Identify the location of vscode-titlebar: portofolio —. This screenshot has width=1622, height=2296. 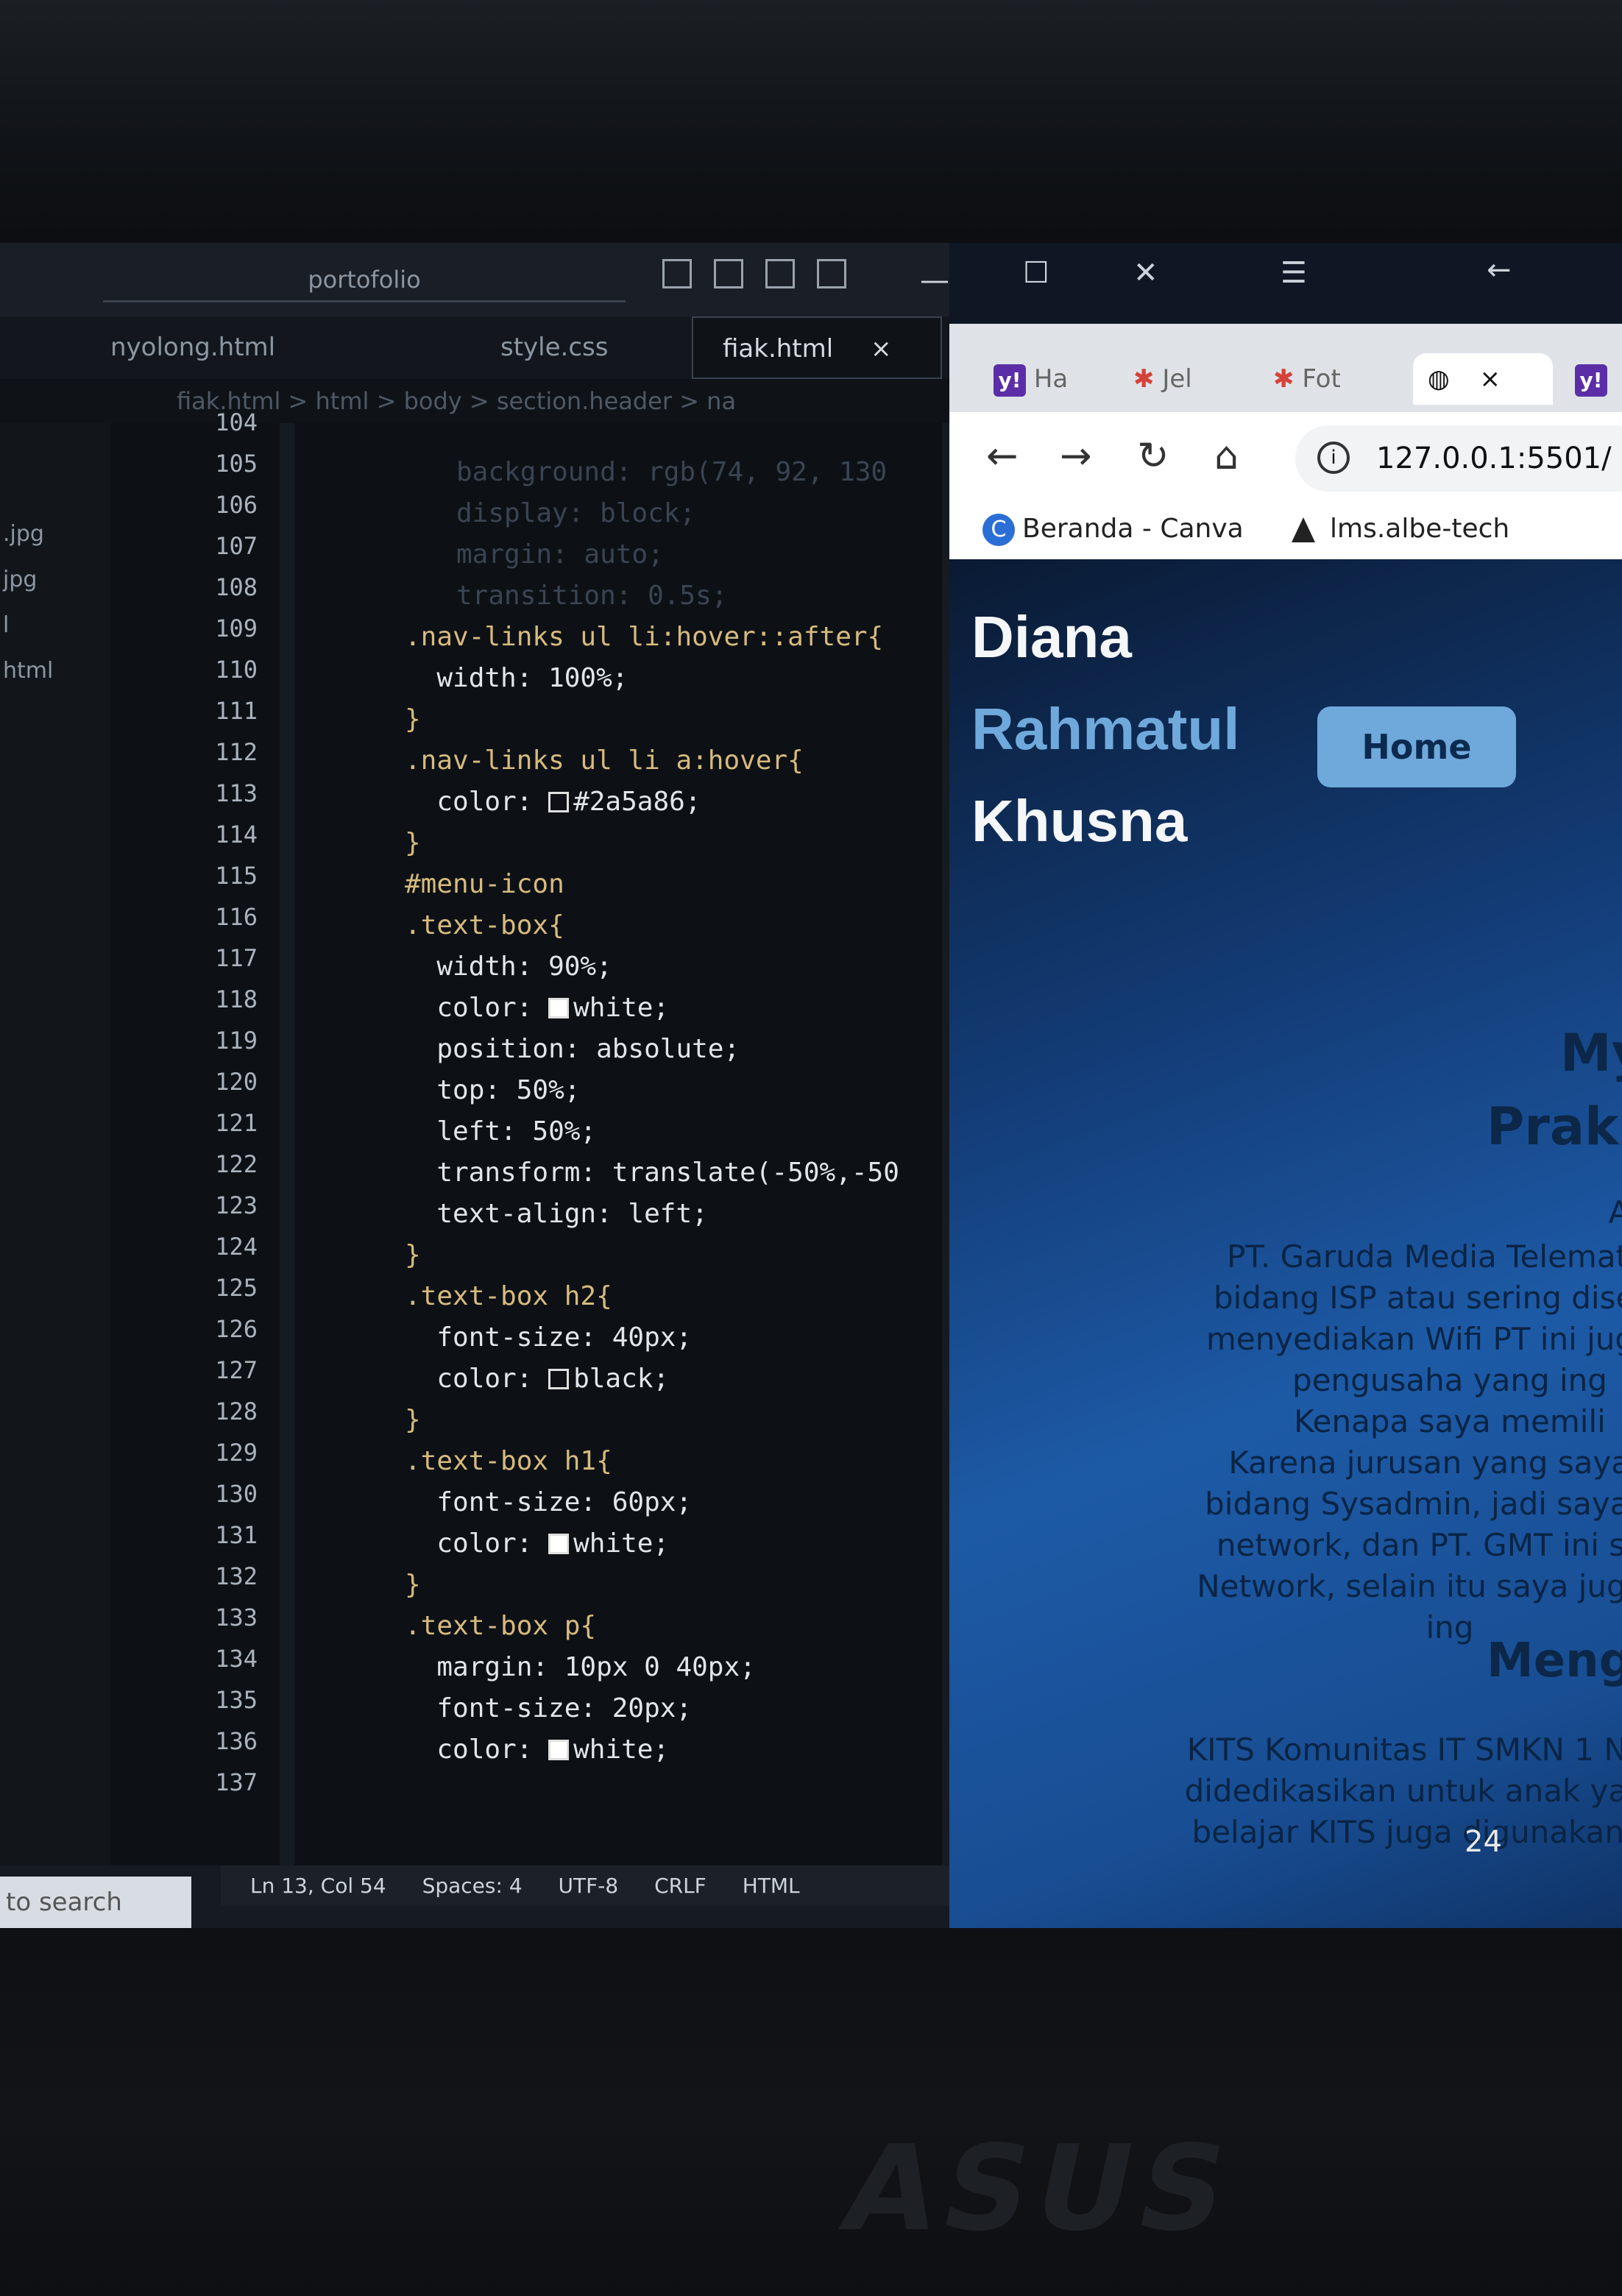
(474, 279).